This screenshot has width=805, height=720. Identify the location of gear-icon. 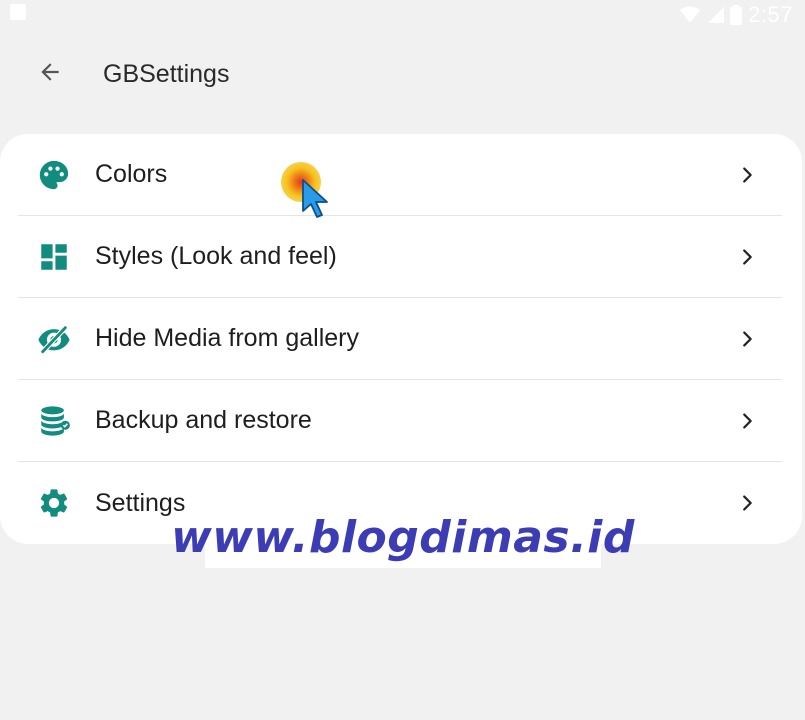
(54, 503).